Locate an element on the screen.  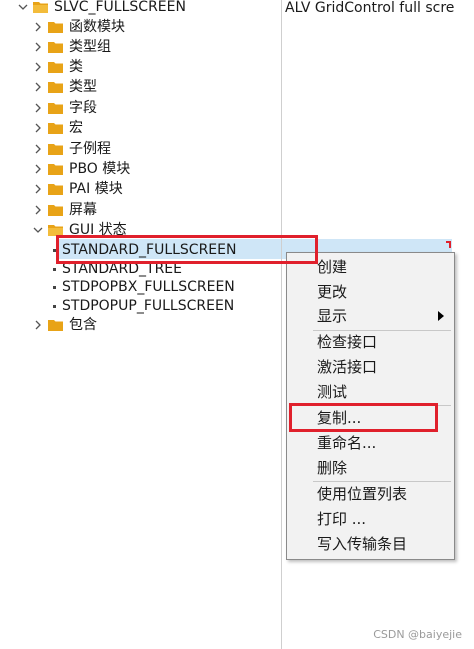
tree-node-label: PAI 模块 is located at coordinates (96, 189).